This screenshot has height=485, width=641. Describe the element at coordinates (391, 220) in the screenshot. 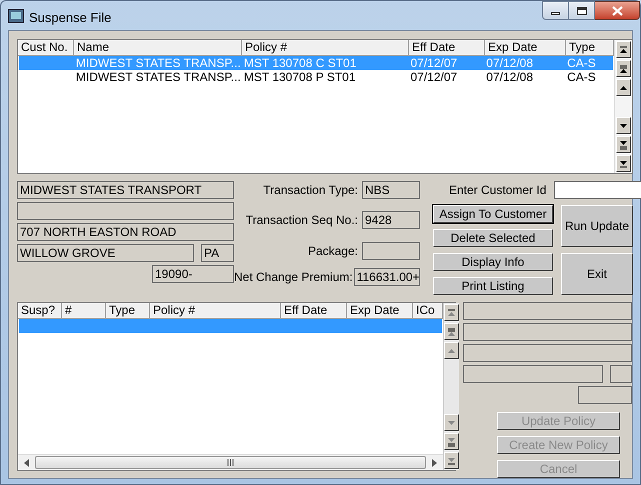

I see `value-field: 9428` at that location.